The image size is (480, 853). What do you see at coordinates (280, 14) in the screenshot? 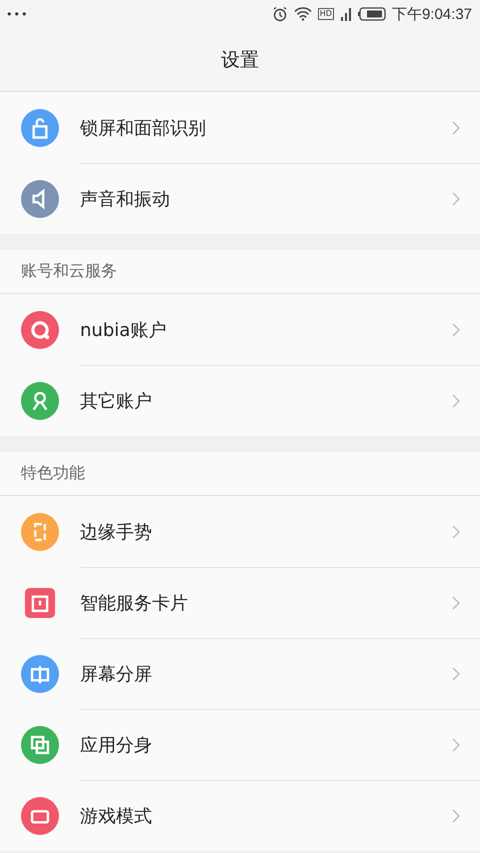
I see `alarm-clock-icon` at bounding box center [280, 14].